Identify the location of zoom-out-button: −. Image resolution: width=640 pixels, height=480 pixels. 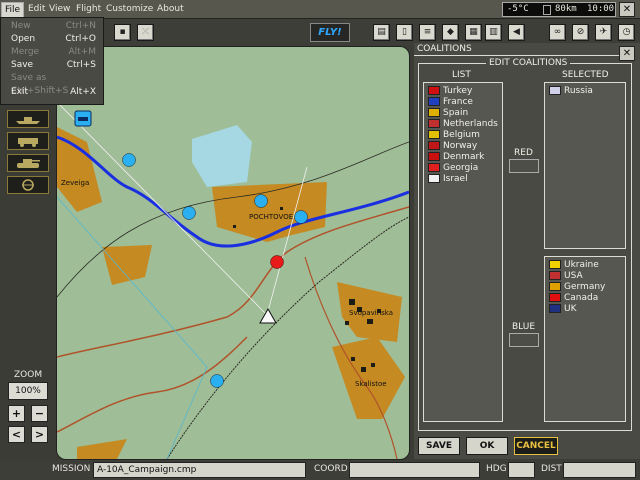
(39, 413).